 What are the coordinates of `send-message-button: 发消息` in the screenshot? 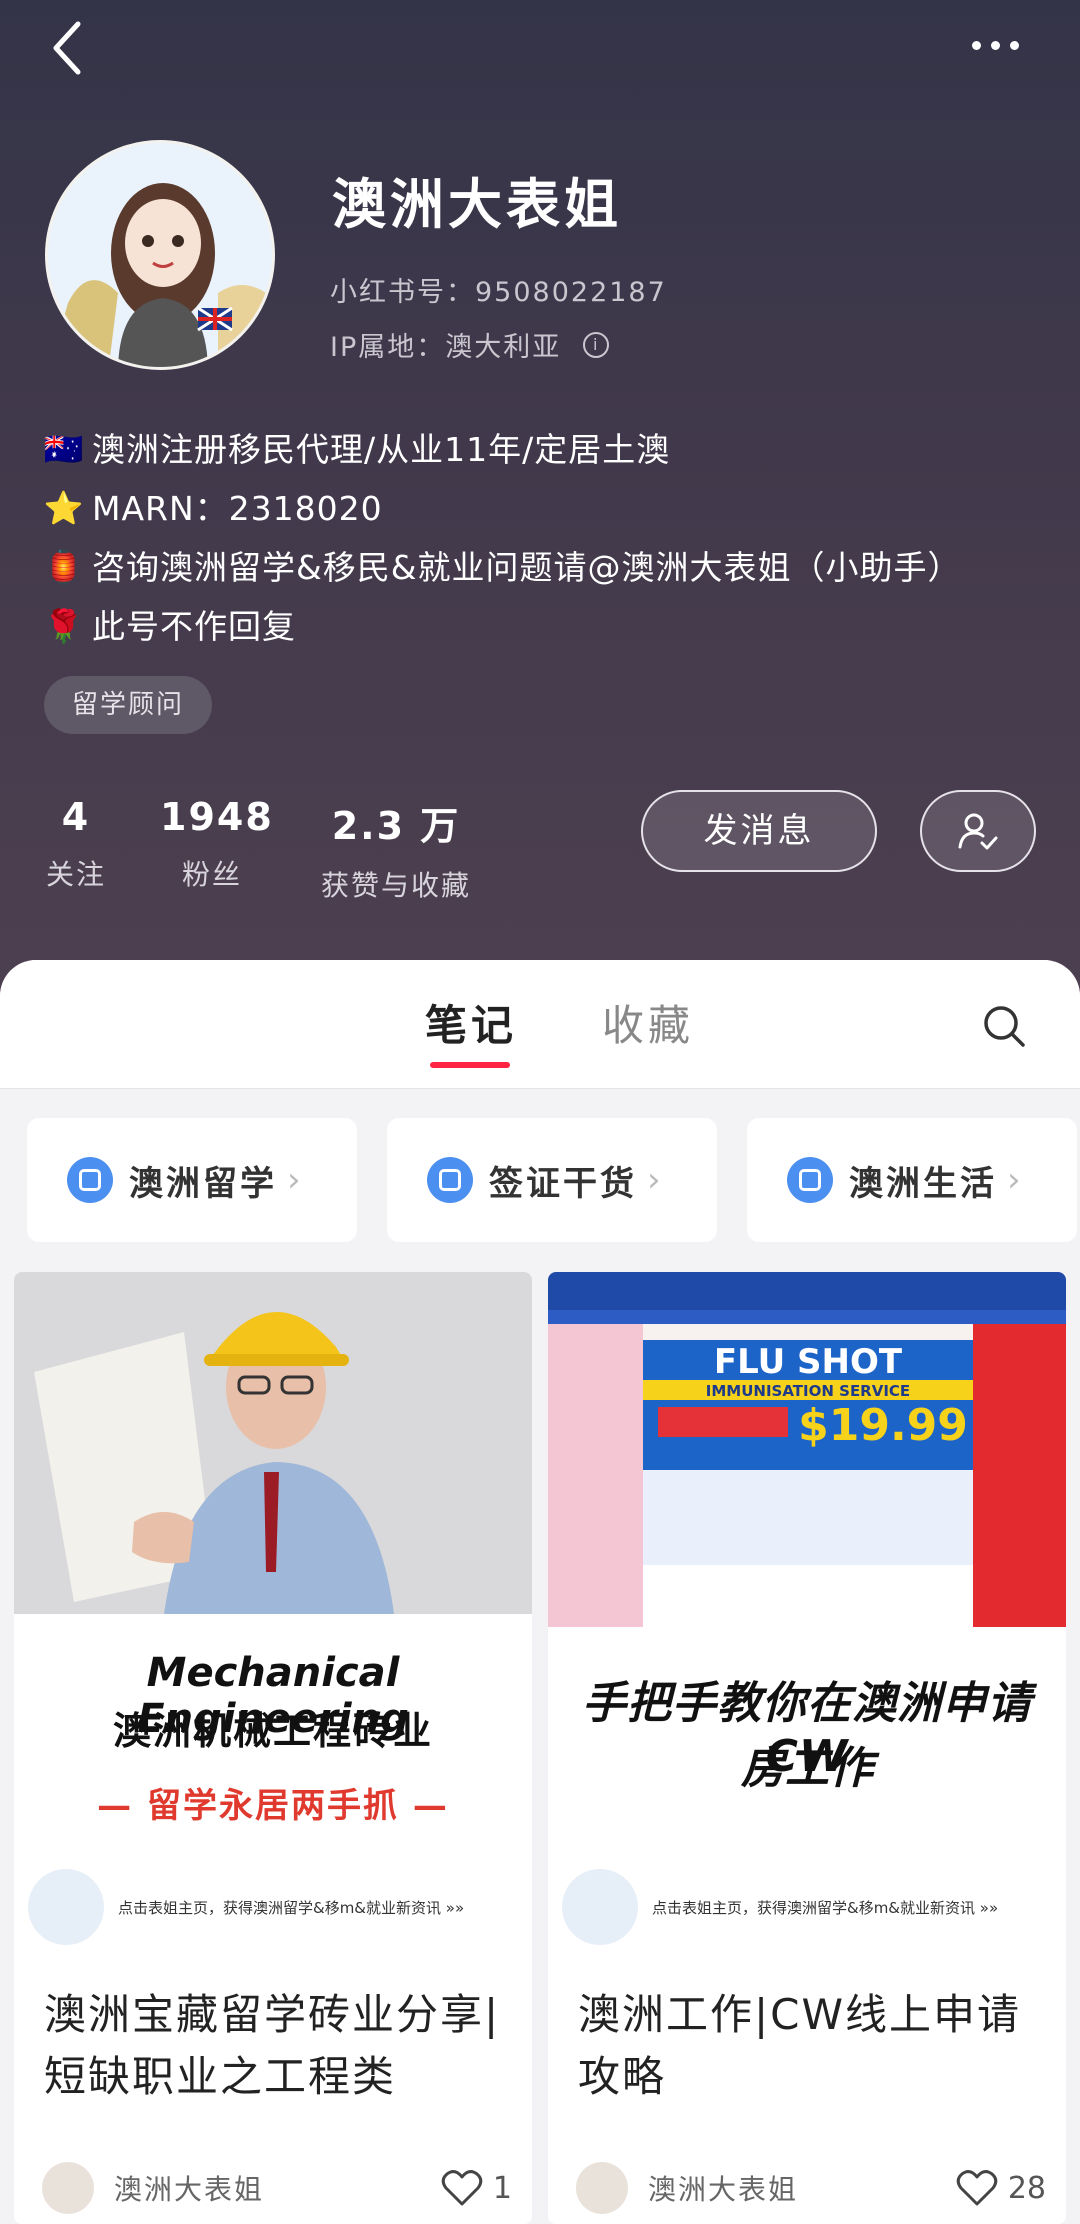 It's located at (759, 831).